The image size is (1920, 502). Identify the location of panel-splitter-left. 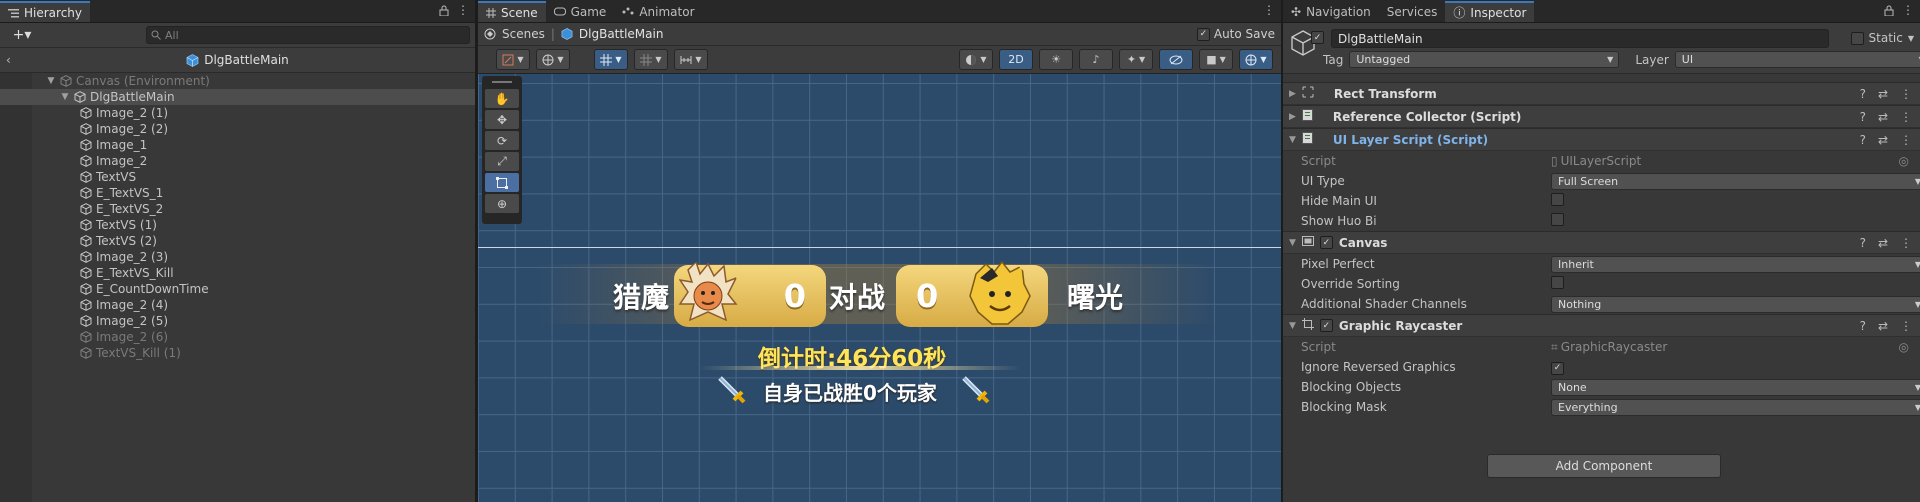
(476, 251).